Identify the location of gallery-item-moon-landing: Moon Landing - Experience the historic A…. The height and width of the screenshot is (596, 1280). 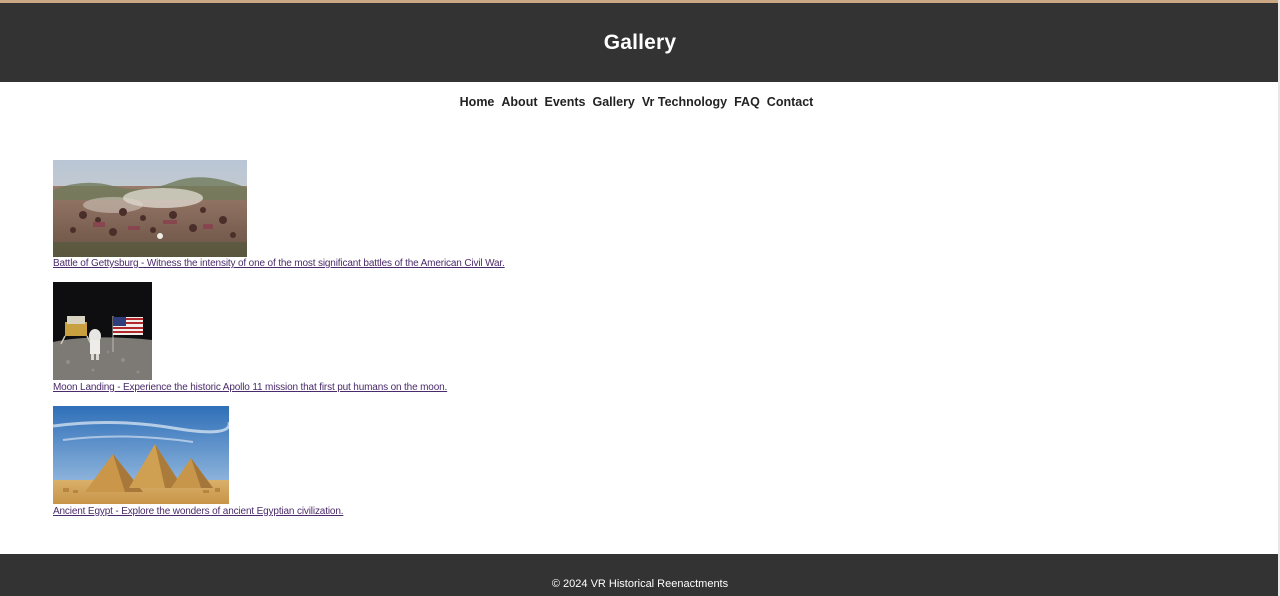
(250, 337).